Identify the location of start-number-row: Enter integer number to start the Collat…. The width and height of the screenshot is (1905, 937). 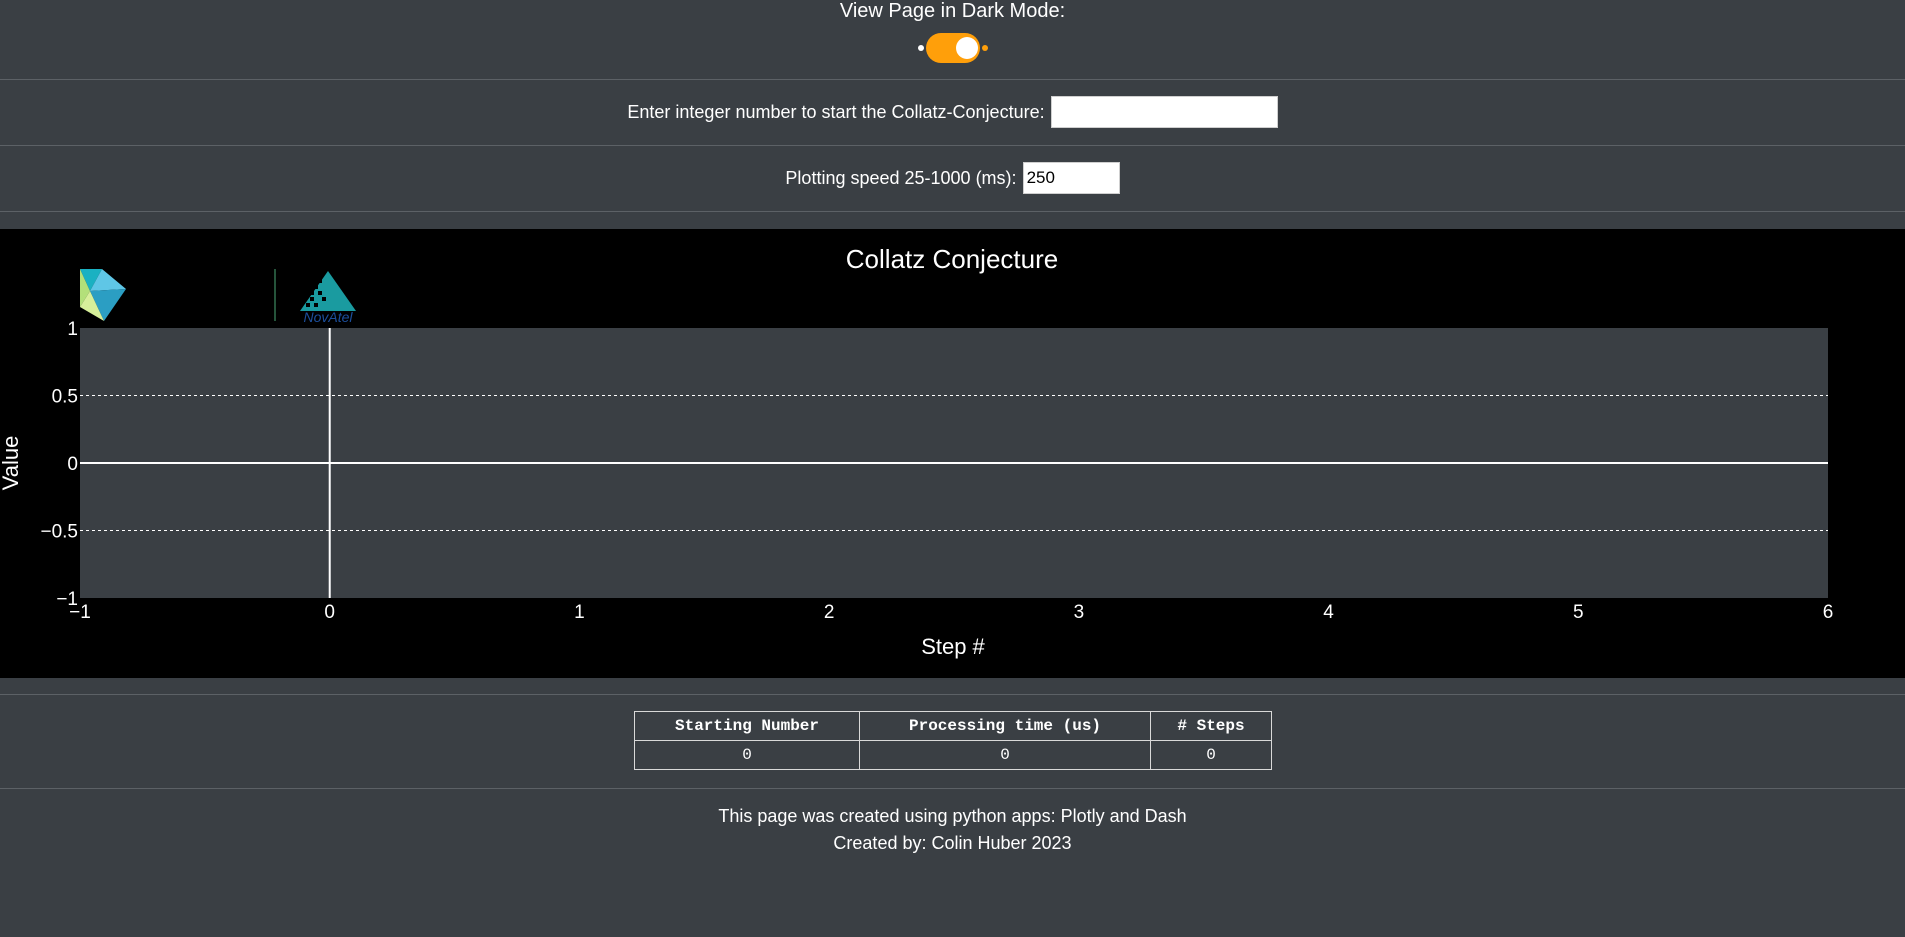
(952, 112).